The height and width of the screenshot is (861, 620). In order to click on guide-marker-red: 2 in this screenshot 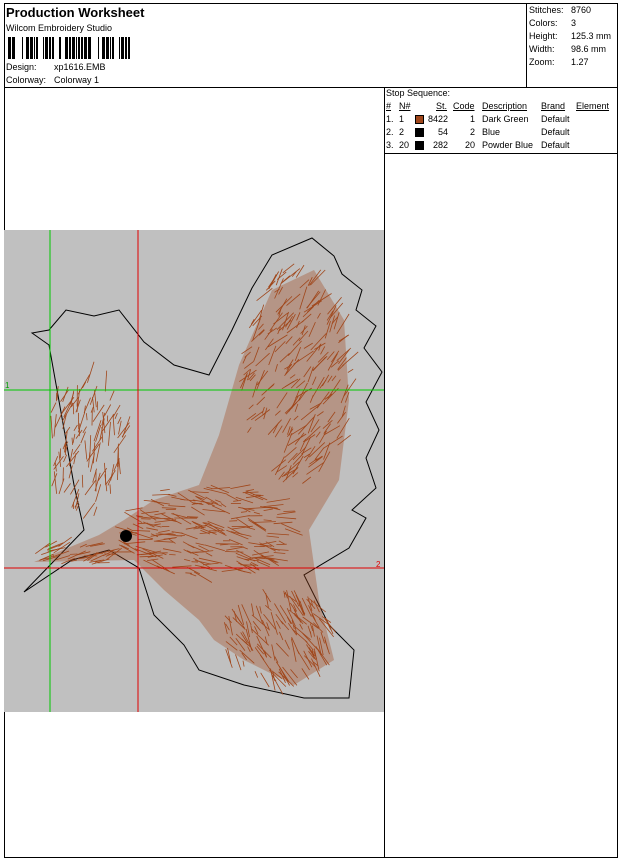, I will do `click(378, 564)`.